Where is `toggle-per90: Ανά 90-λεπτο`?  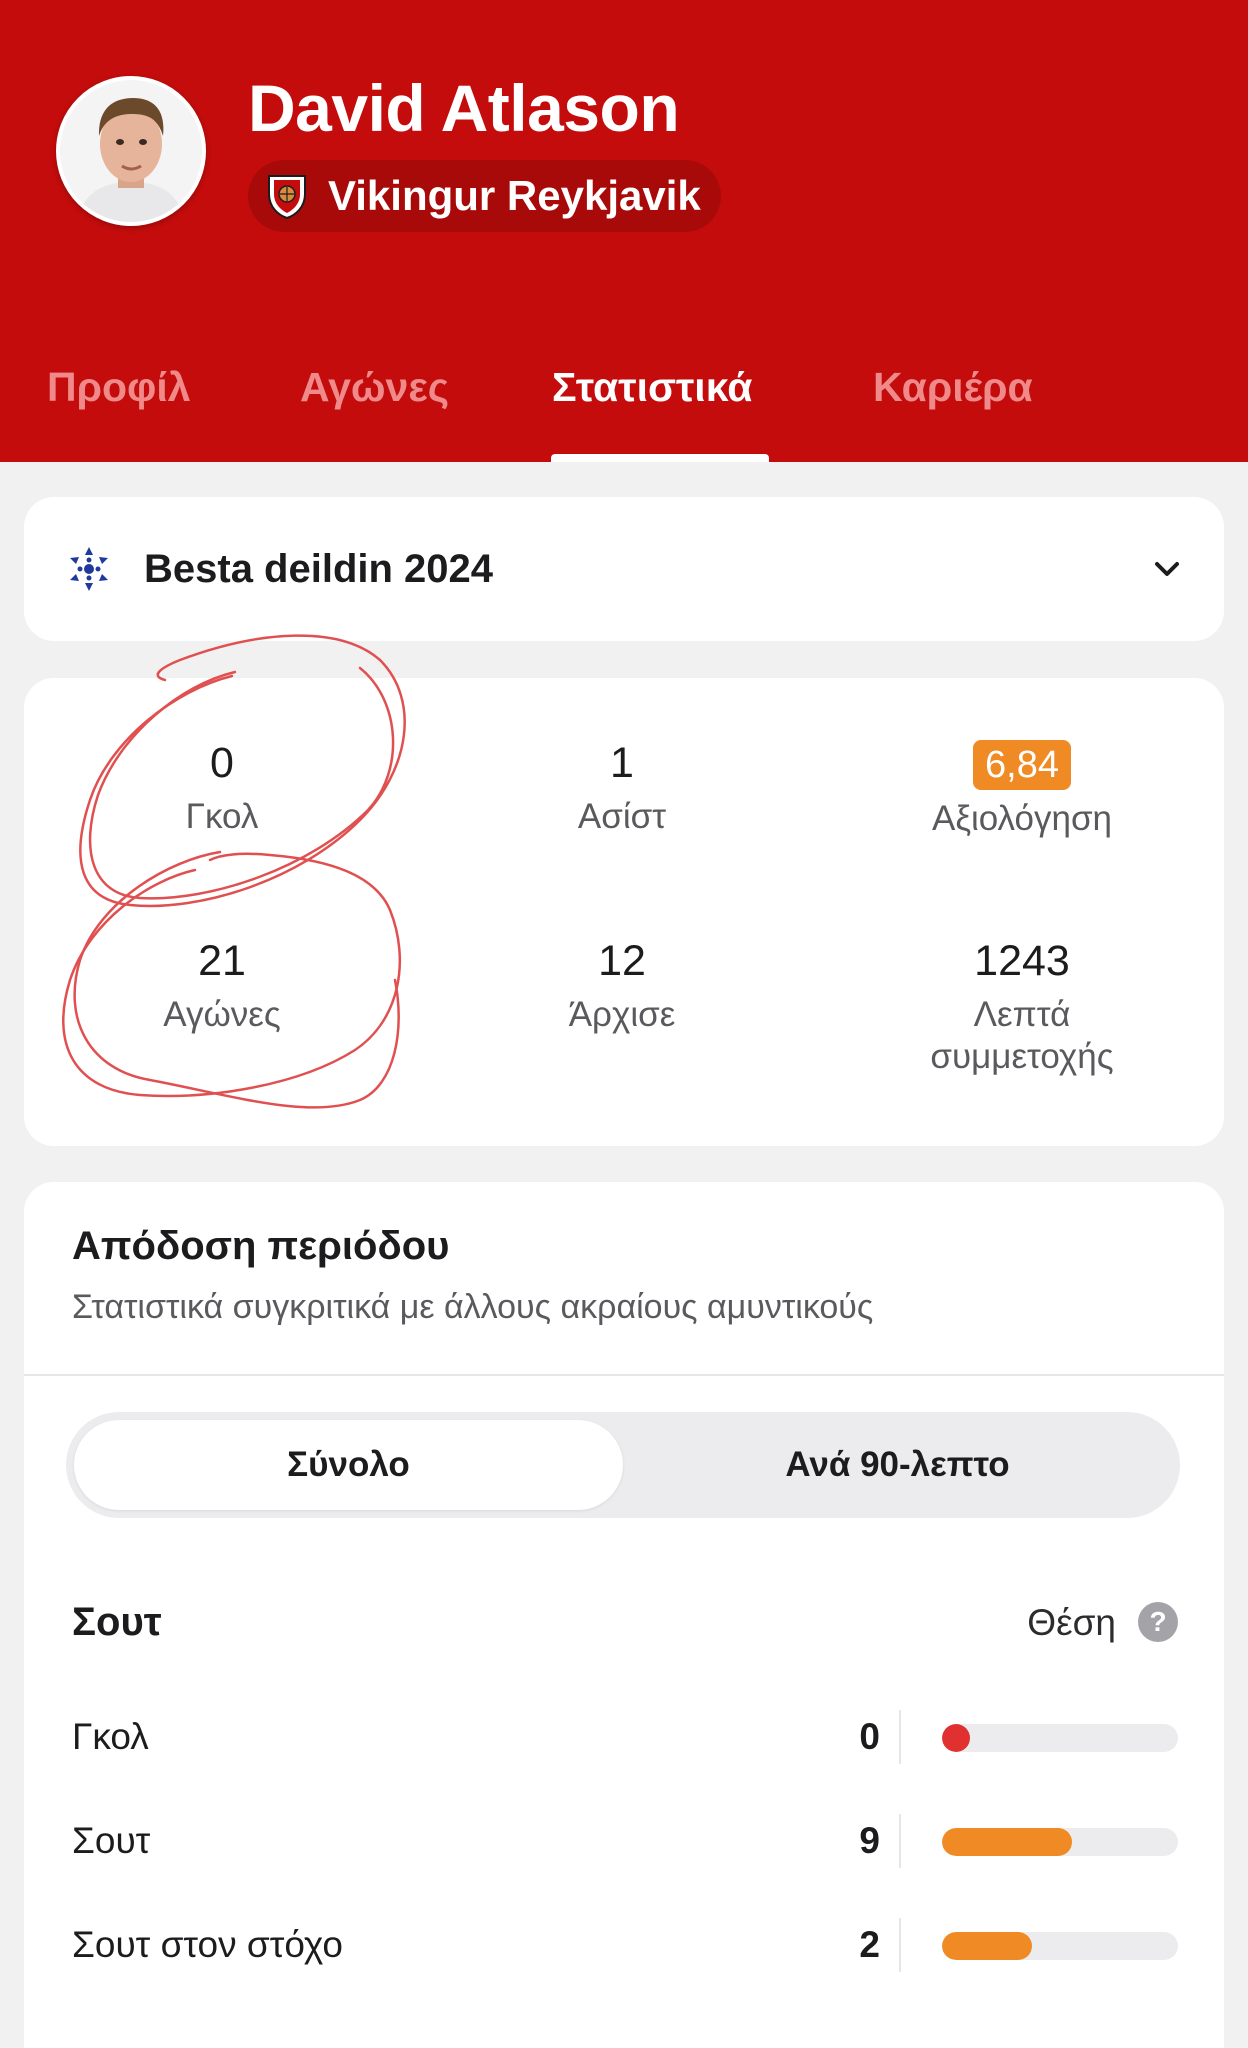
toggle-per90: Ανά 90-λεπτο is located at coordinates (897, 1465).